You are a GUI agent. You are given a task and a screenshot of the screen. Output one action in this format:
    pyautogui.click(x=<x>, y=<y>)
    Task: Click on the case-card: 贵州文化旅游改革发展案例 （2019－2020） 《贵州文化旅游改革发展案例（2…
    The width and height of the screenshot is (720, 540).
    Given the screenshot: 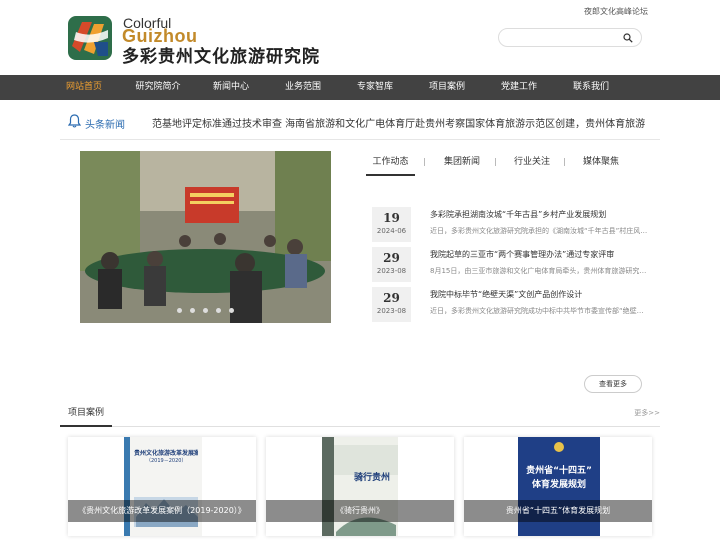 What is the action you would take?
    pyautogui.click(x=162, y=486)
    